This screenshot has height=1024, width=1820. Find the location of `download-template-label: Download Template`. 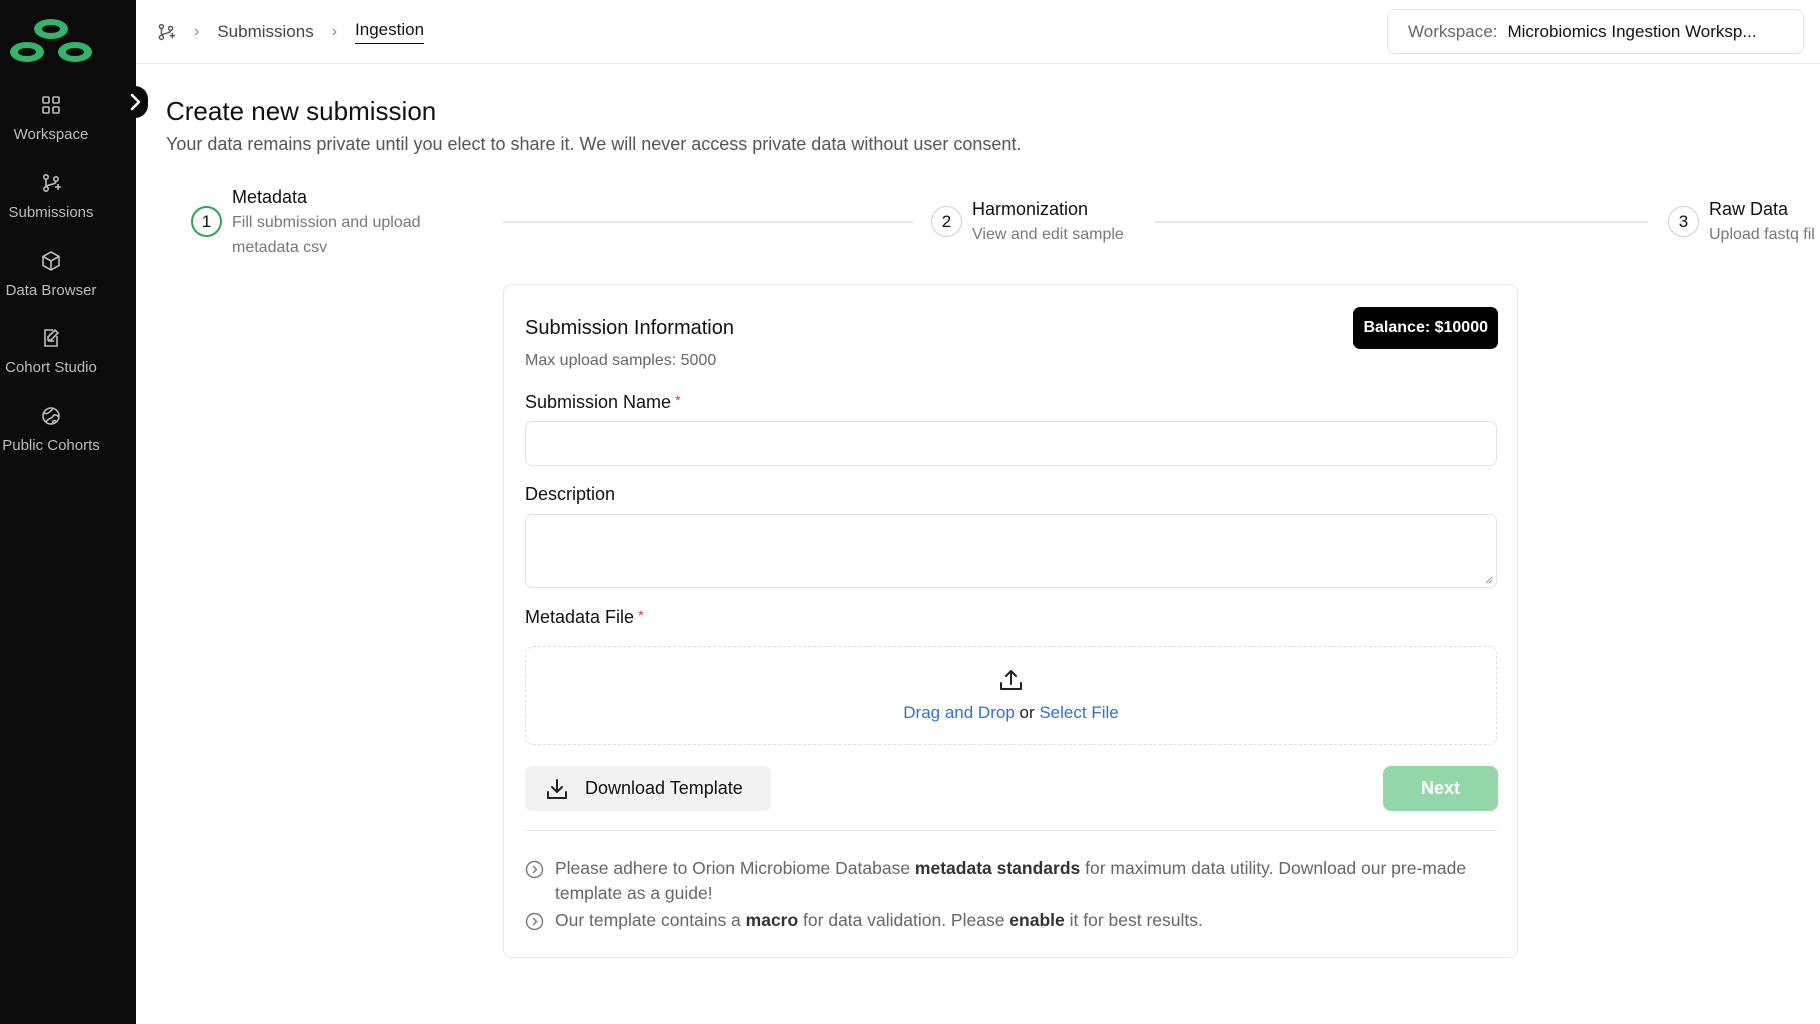

download-template-label: Download Template is located at coordinates (664, 788).